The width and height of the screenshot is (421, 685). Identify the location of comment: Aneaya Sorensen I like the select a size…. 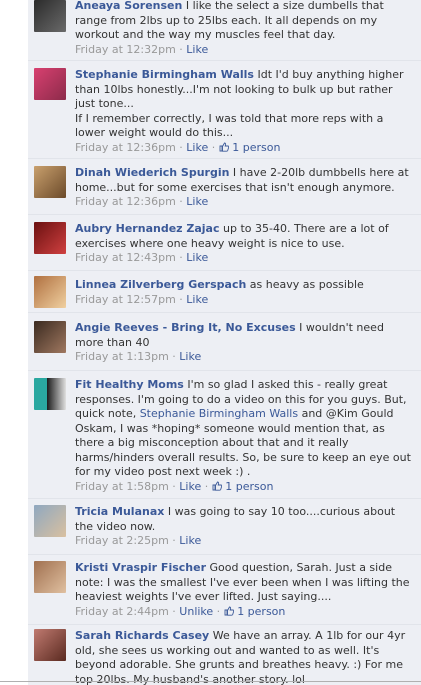
(224, 30).